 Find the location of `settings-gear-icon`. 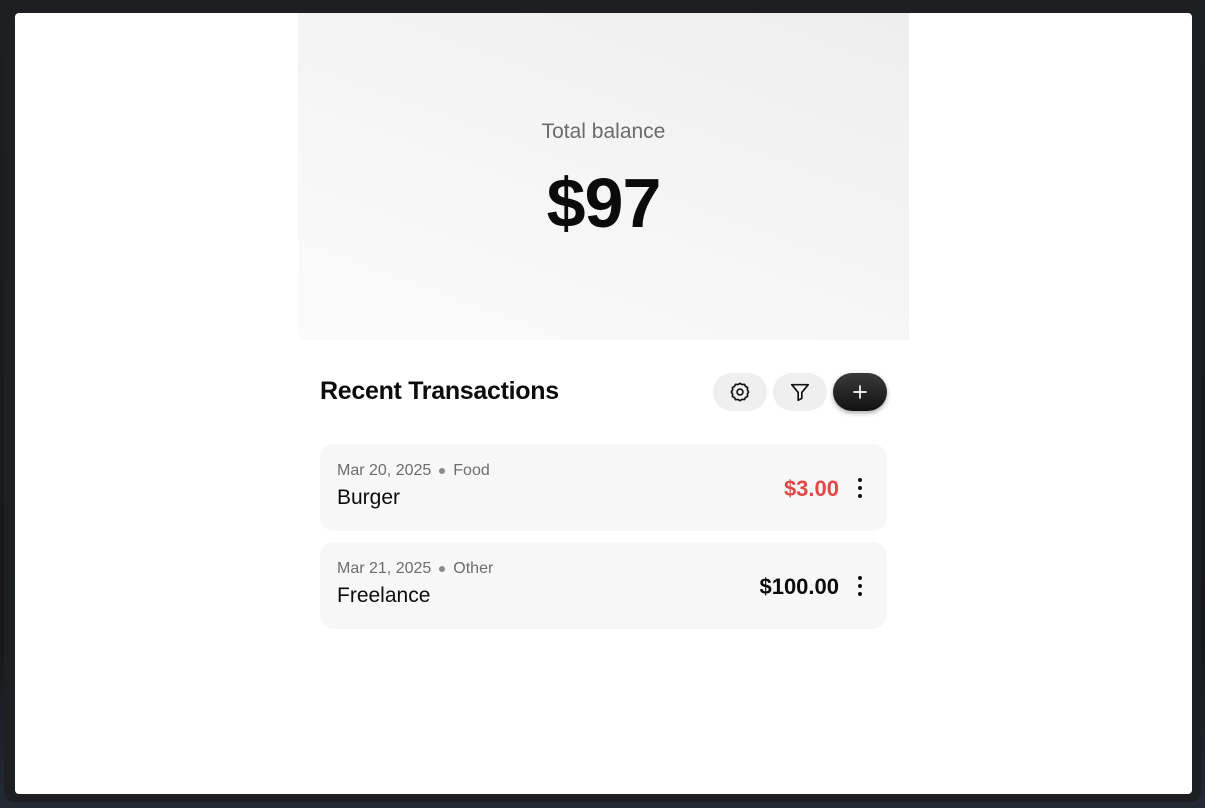

settings-gear-icon is located at coordinates (740, 392).